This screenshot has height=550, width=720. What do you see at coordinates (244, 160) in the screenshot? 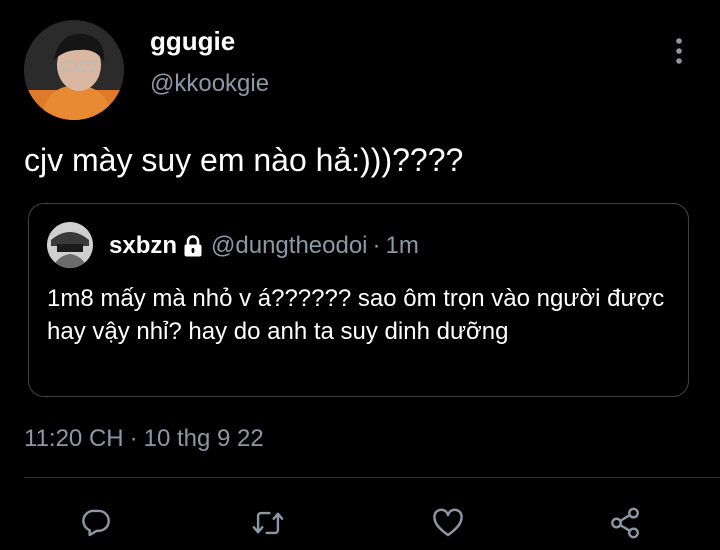
I see `tweet-text: cjv mày suy em nào hả:)))????` at bounding box center [244, 160].